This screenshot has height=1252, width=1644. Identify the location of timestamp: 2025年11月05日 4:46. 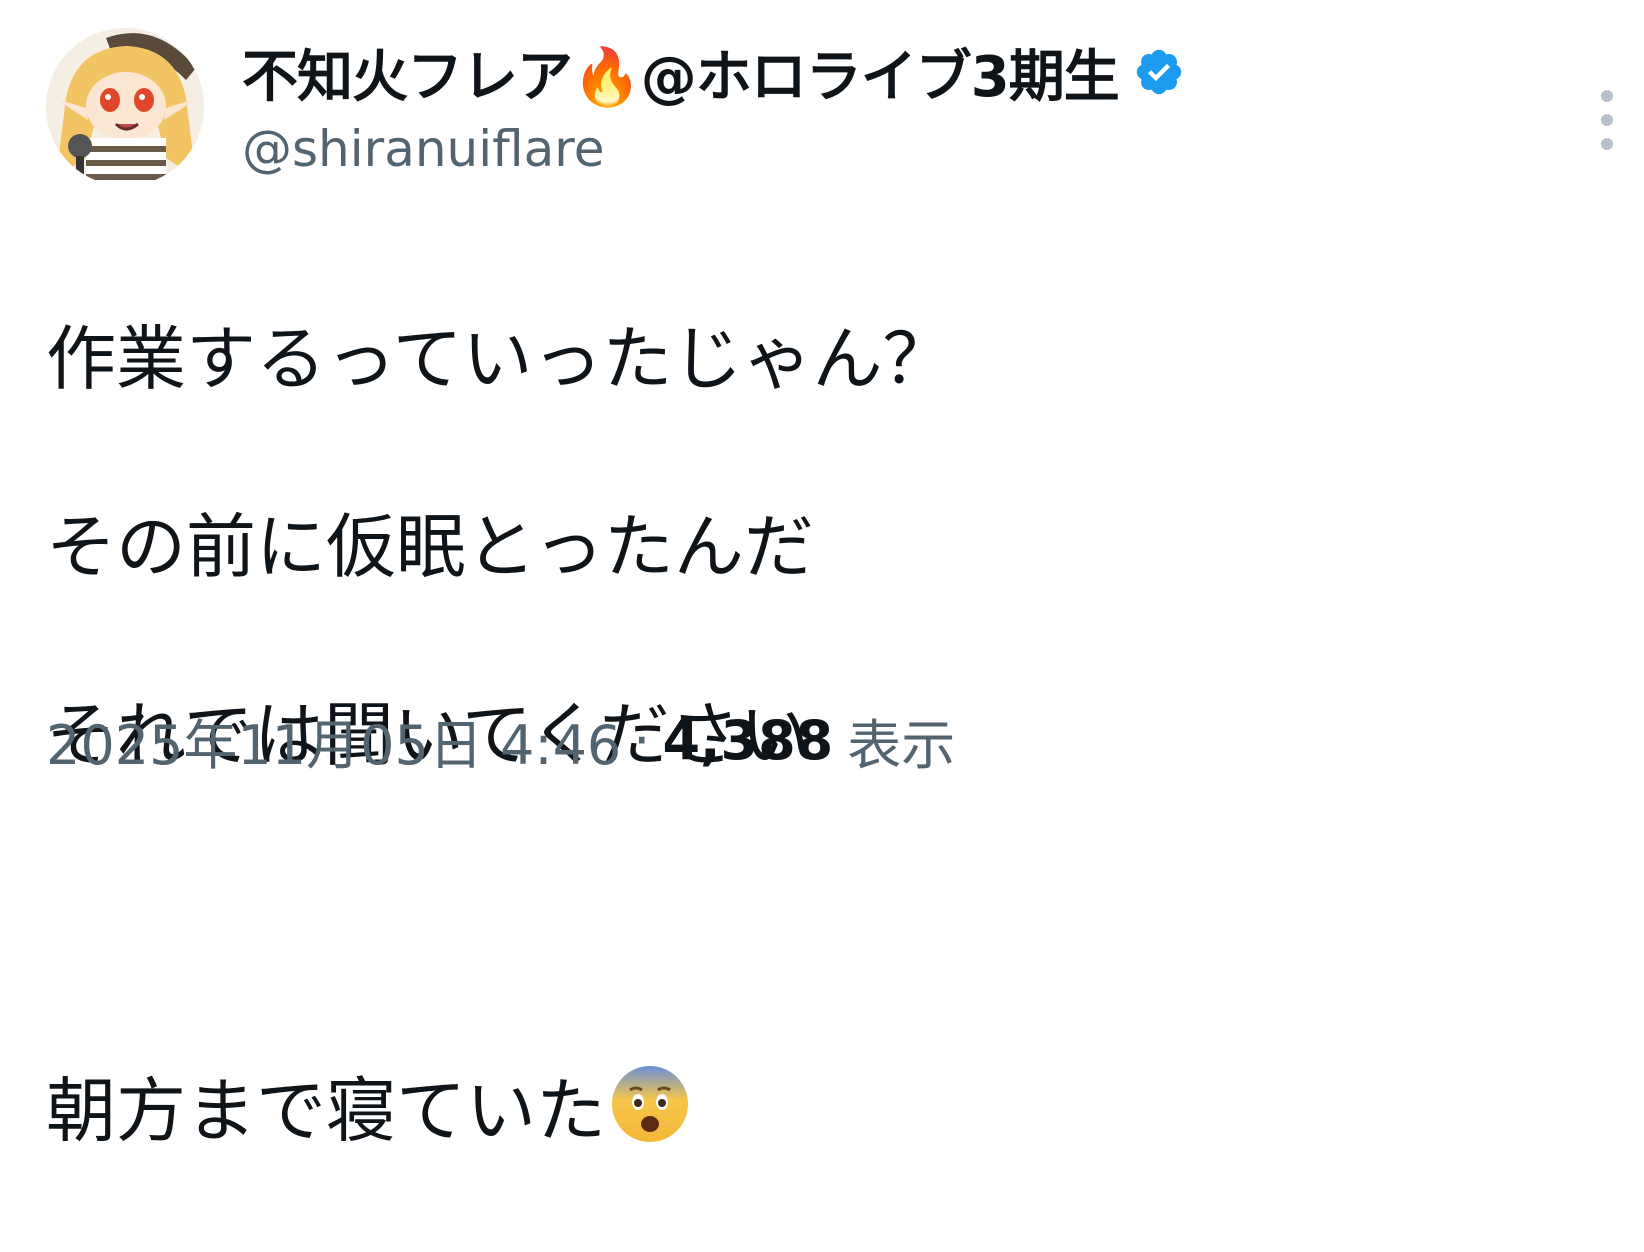
(333, 740).